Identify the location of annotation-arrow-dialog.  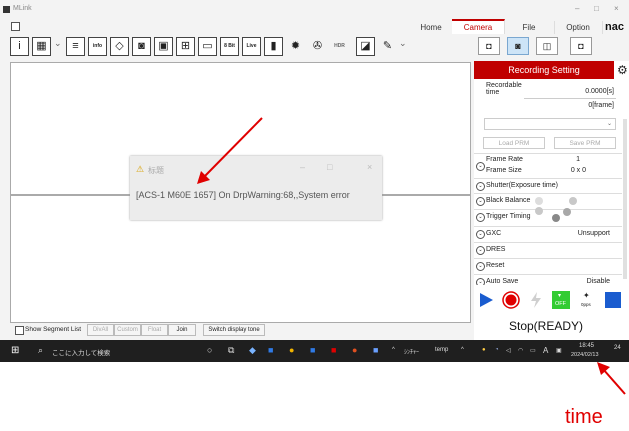
(230, 150).